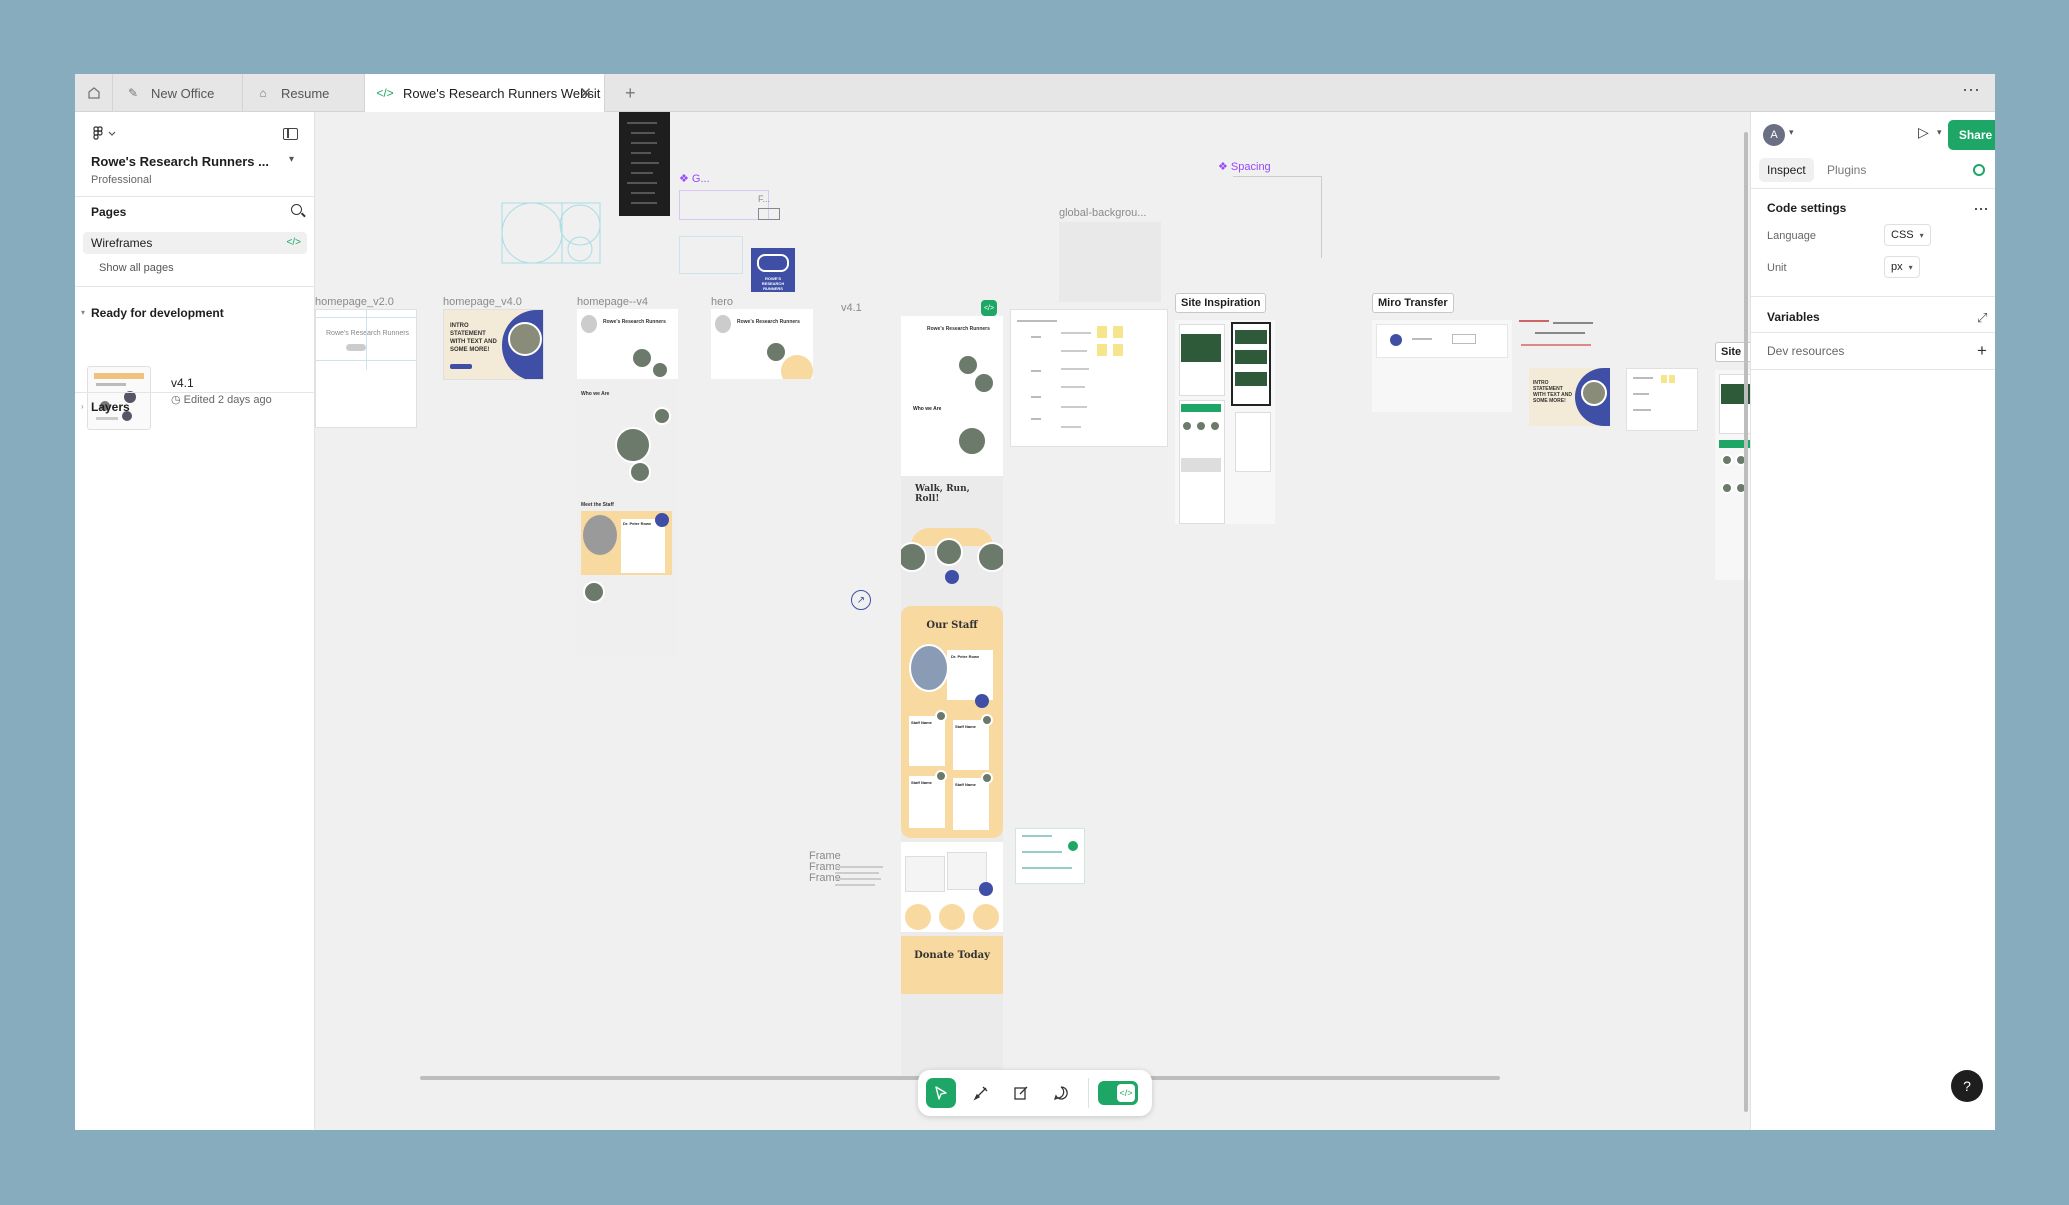 This screenshot has height=1205, width=2069. What do you see at coordinates (630, 93) in the screenshot?
I see `new-tab-button: +` at bounding box center [630, 93].